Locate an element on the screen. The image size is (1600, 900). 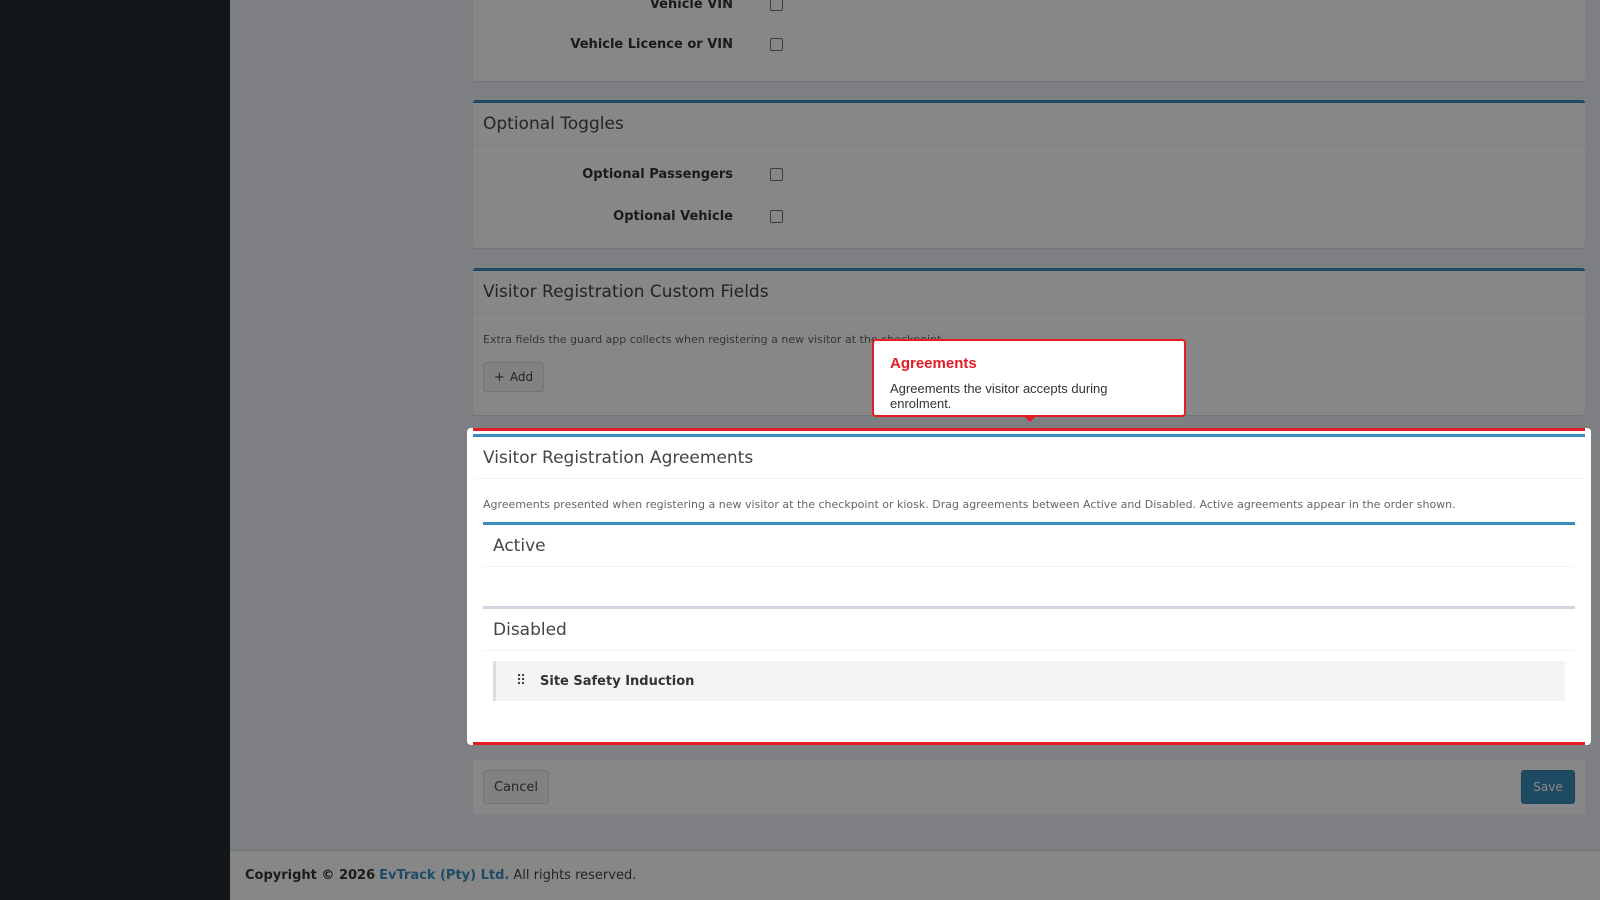
tooltip-arrow is located at coordinates (1030, 419).